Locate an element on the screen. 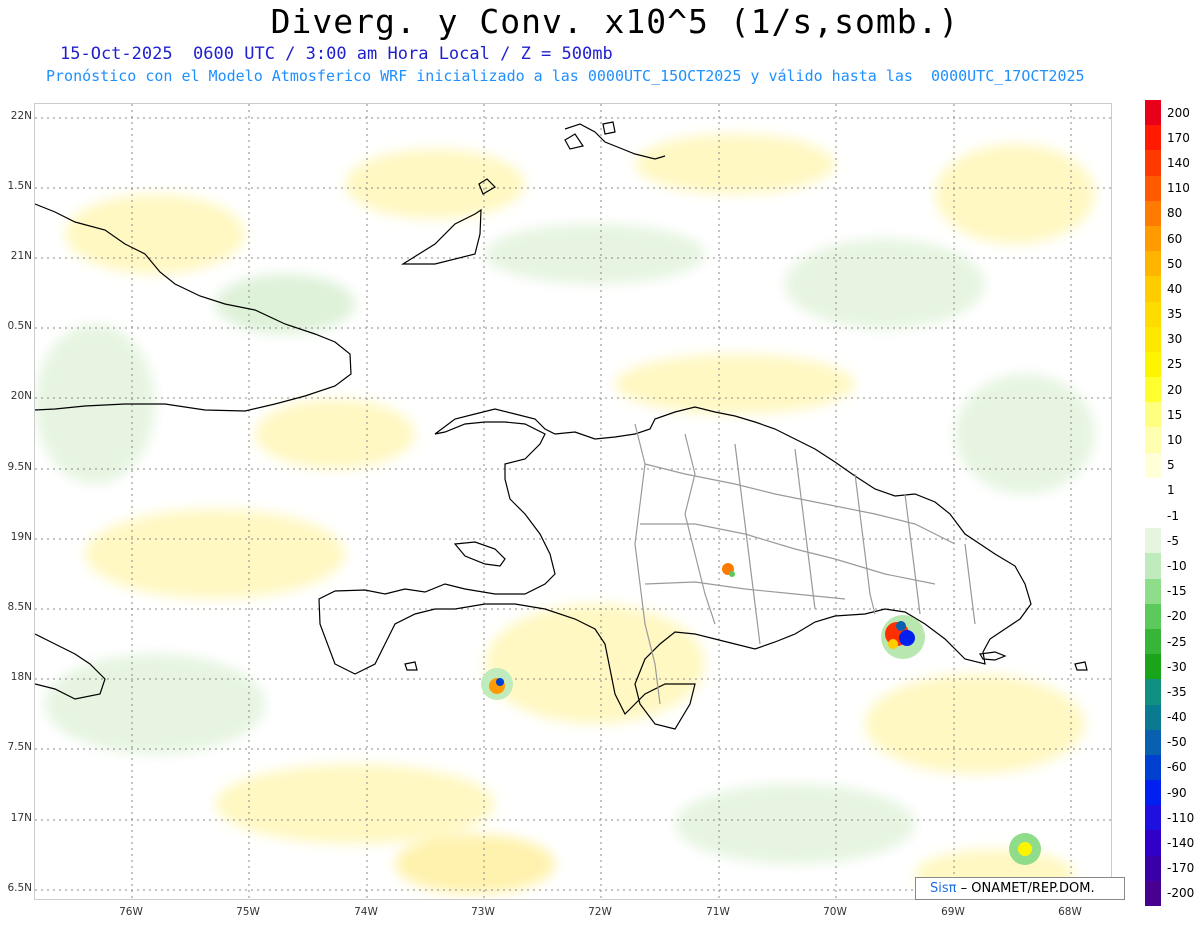 This screenshot has height=927, width=1200. colorbar-label: 110 is located at coordinates (1178, 188).